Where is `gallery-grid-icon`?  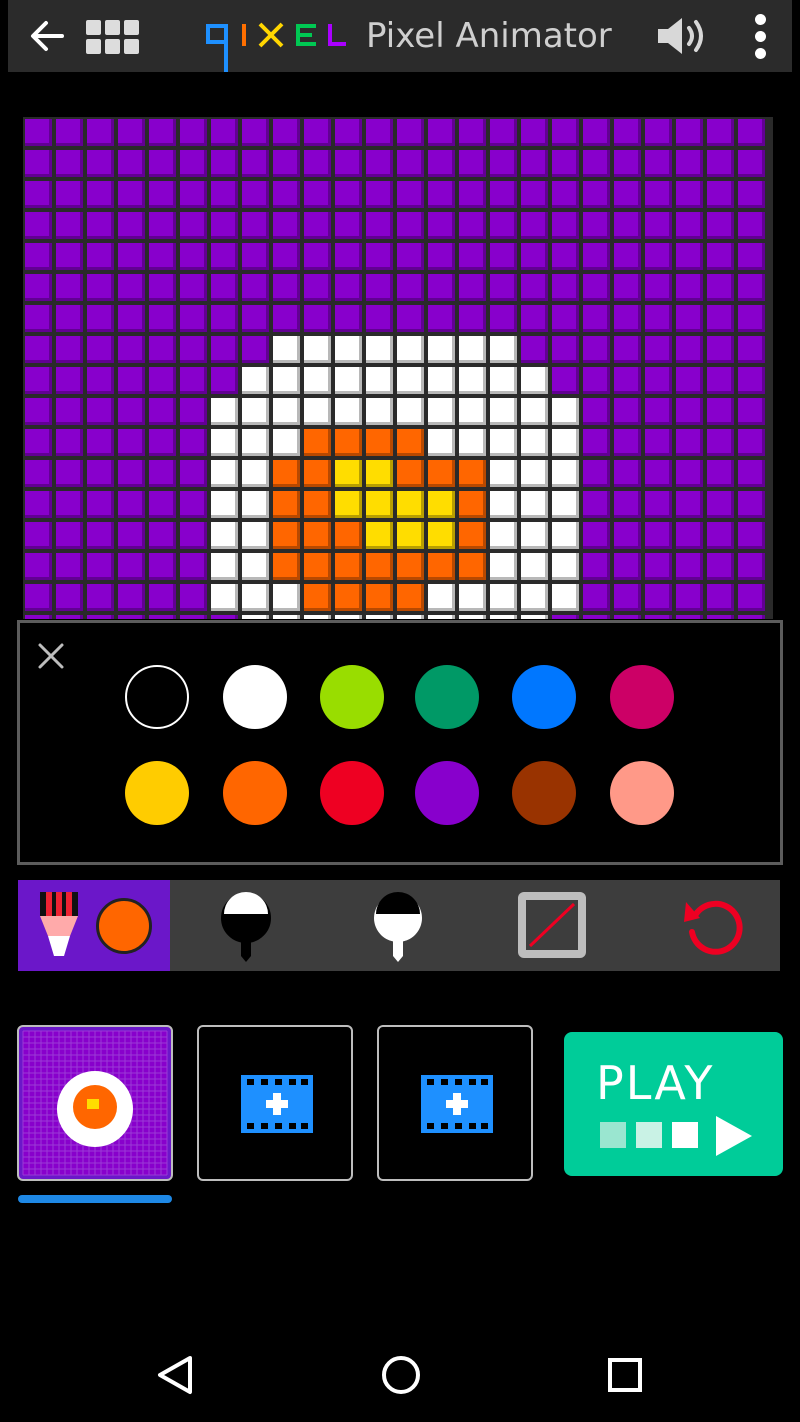 gallery-grid-icon is located at coordinates (113, 38).